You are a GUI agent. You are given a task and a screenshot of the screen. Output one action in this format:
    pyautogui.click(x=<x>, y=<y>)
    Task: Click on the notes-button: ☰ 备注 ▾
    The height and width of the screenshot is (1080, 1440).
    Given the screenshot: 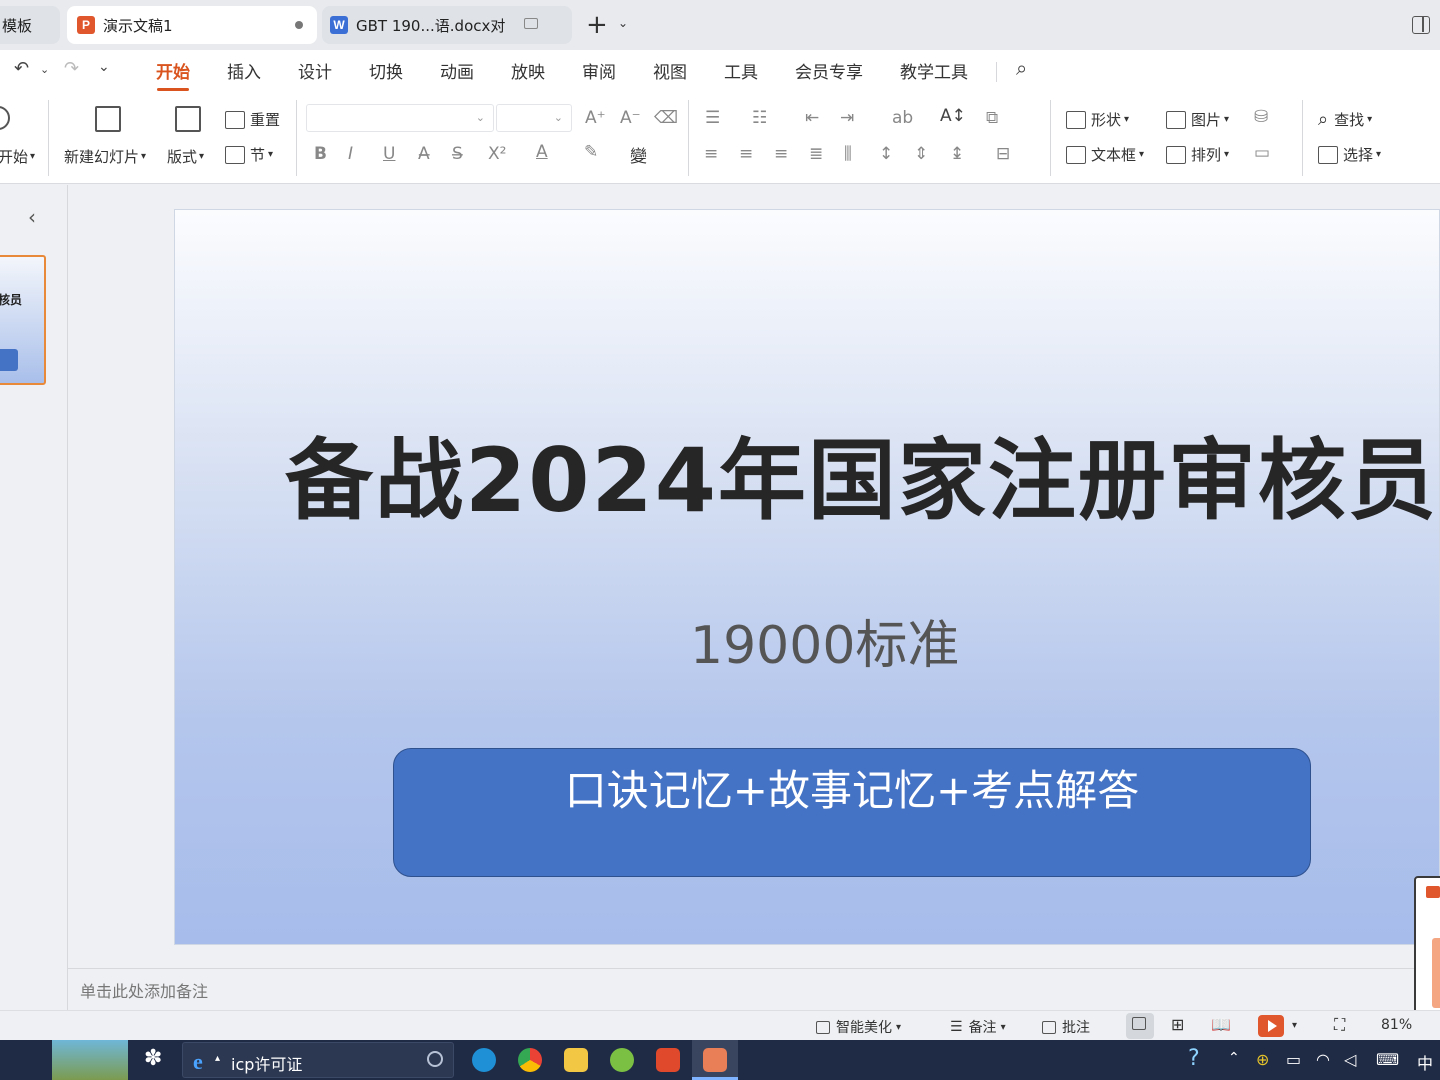 What is the action you would take?
    pyautogui.click(x=978, y=1027)
    